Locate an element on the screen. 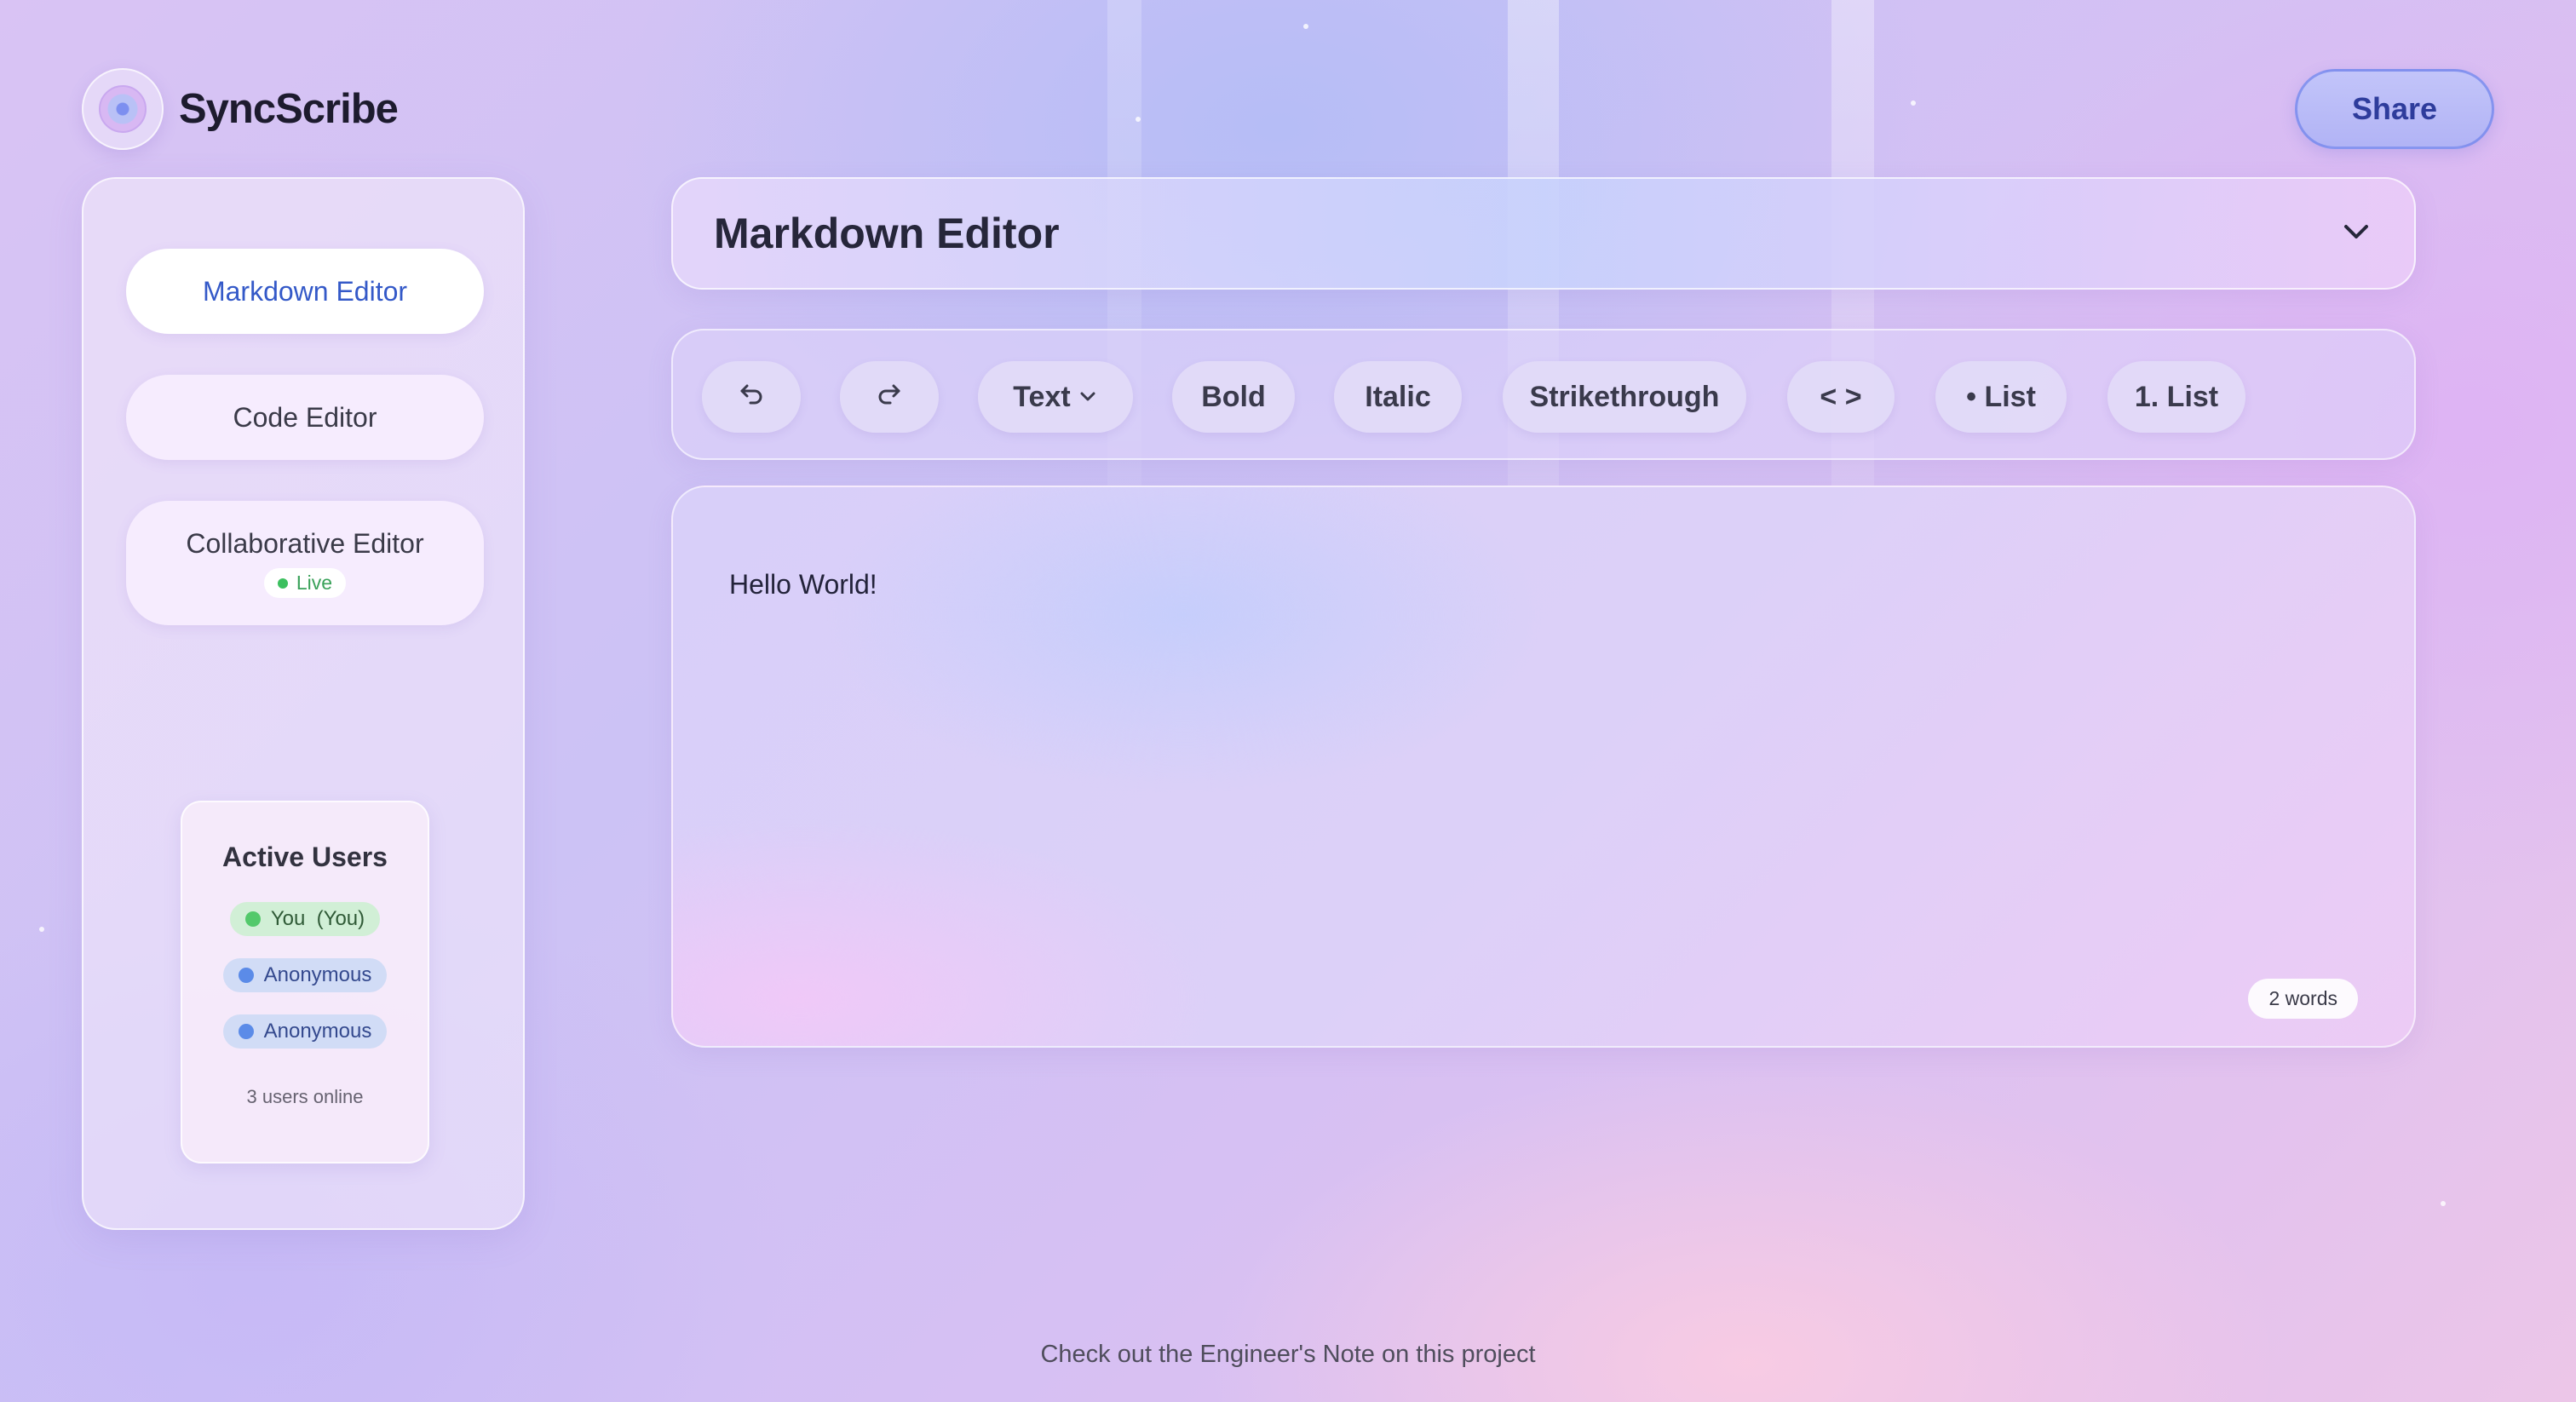 This screenshot has height=1402, width=2576. sidebar-item-label: Markdown Editor is located at coordinates (305, 291).